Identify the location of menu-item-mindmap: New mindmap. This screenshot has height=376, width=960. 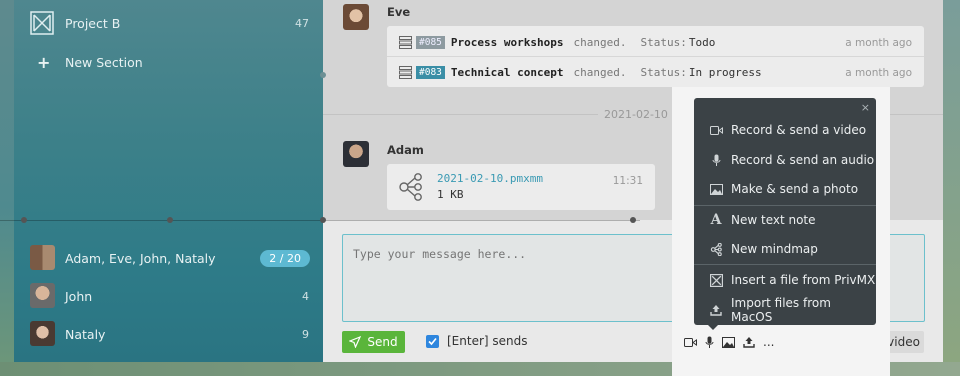
(785, 249).